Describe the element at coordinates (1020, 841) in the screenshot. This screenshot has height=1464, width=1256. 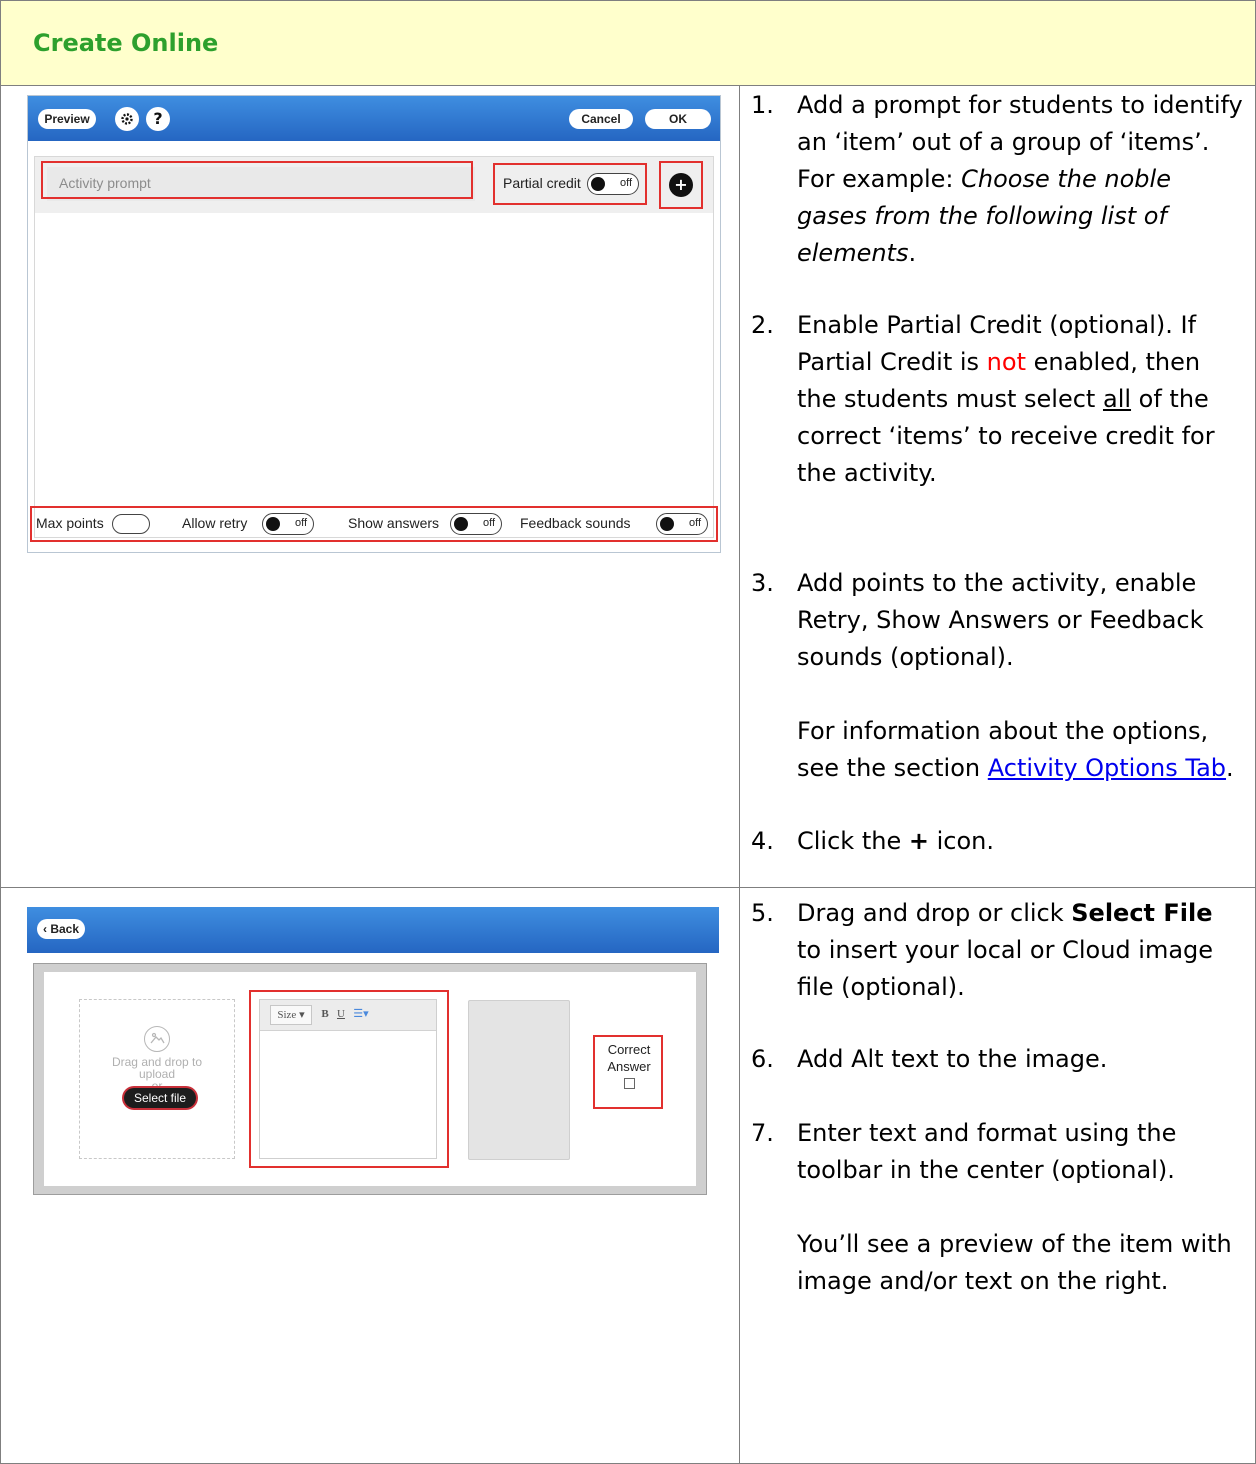
I see `step-text: Click the + icon.` at that location.